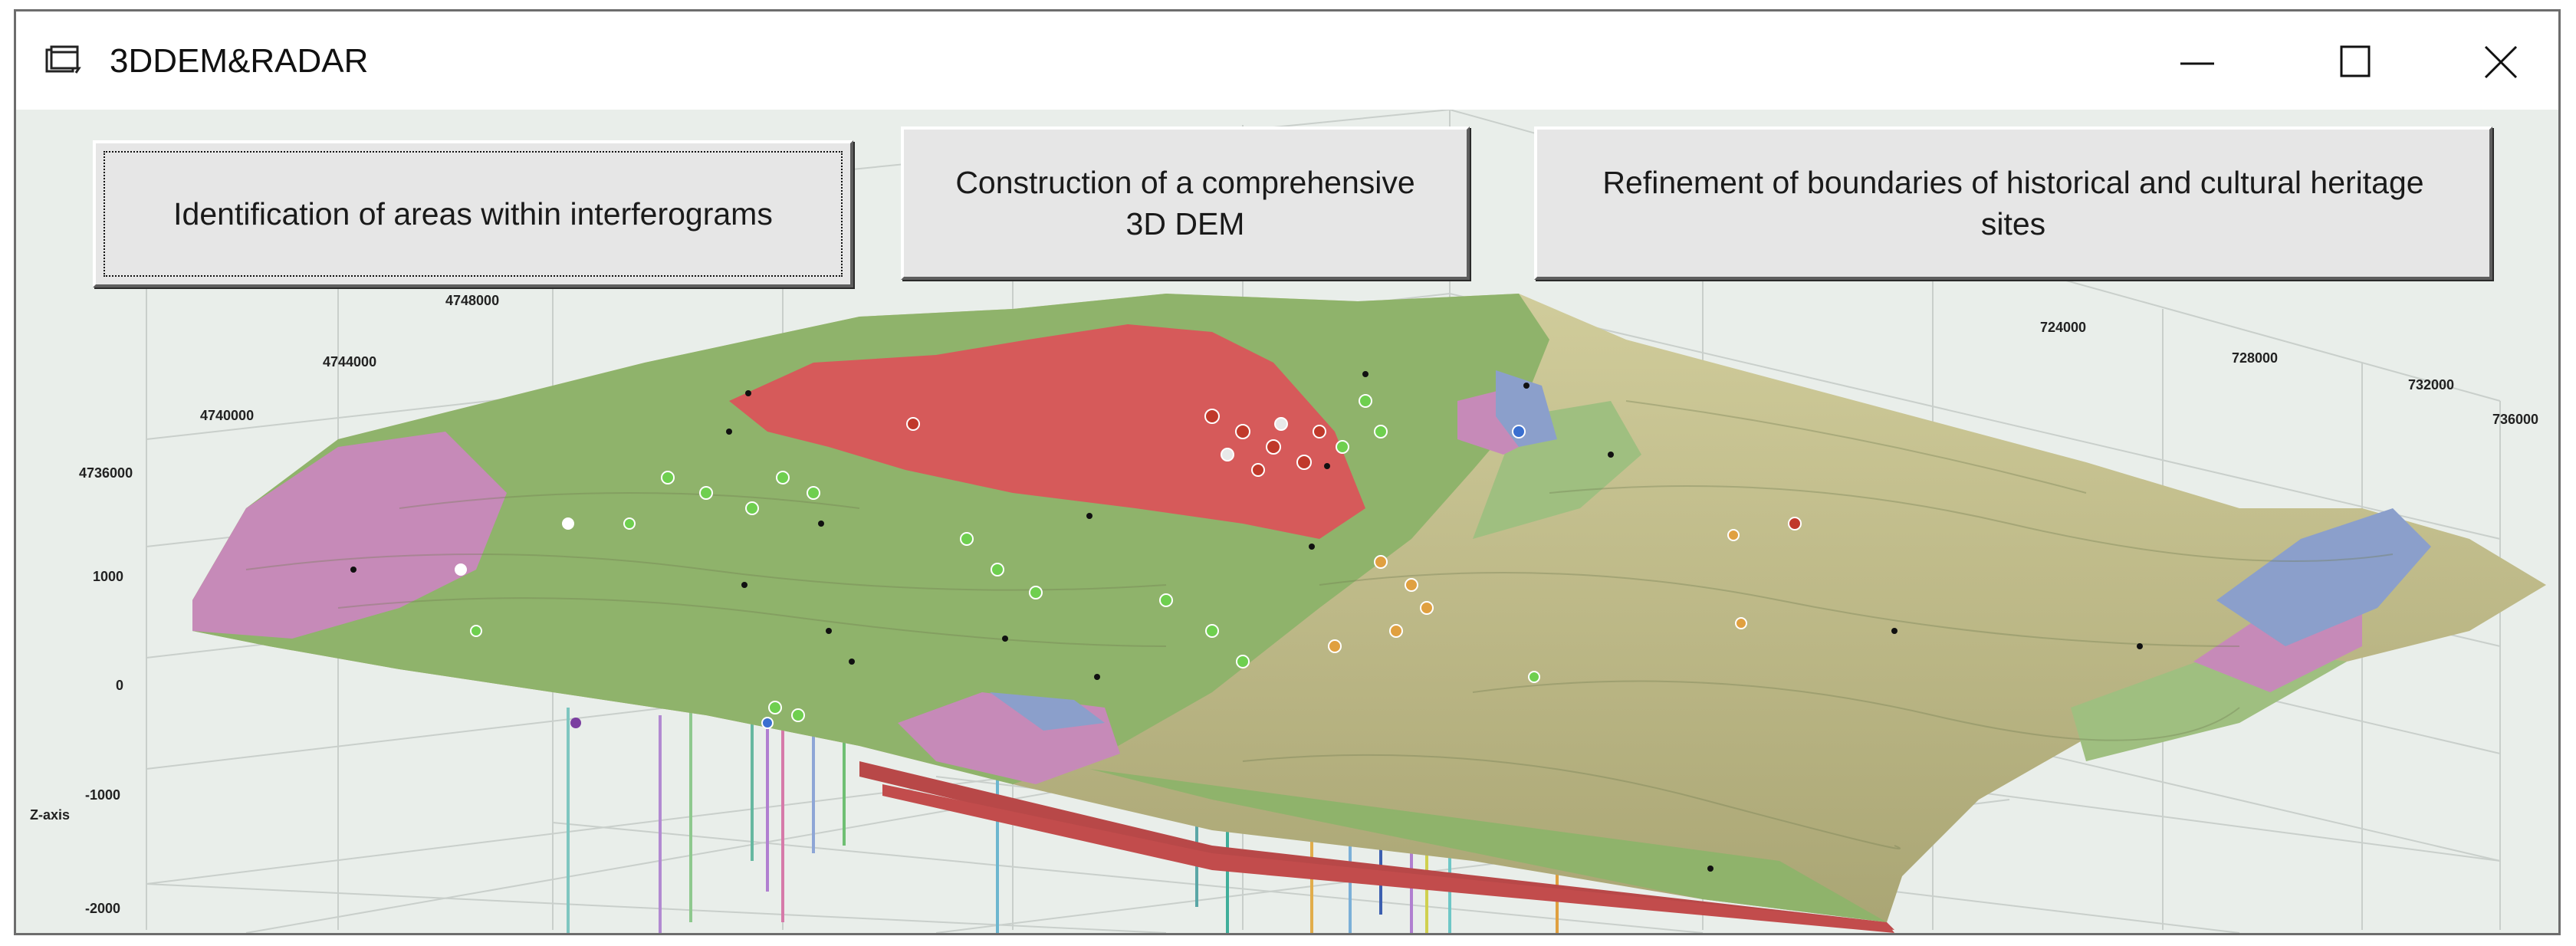 This screenshot has height=946, width=2576. What do you see at coordinates (108, 576) in the screenshot?
I see `z-tick: 1000` at bounding box center [108, 576].